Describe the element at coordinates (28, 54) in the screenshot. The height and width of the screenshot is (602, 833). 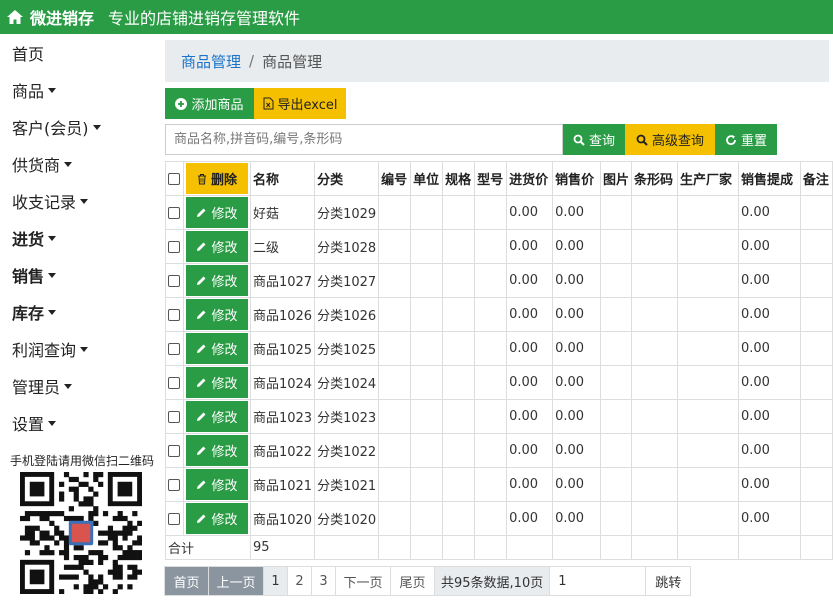
I see `sidebar-item-label: 首页` at that location.